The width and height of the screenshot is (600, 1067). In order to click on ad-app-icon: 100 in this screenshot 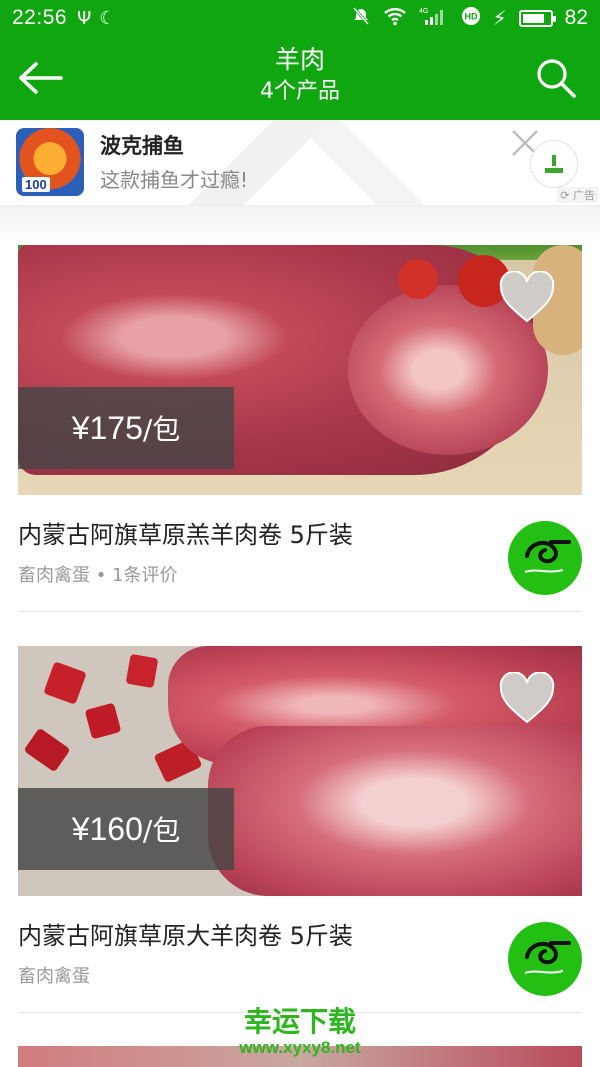, I will do `click(50, 162)`.